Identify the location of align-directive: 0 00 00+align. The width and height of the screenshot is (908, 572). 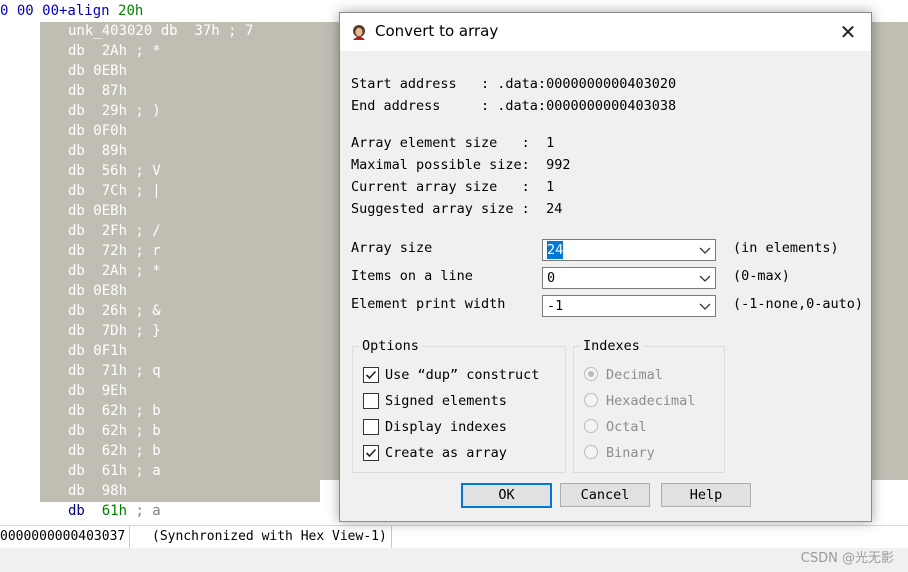
(59, 11).